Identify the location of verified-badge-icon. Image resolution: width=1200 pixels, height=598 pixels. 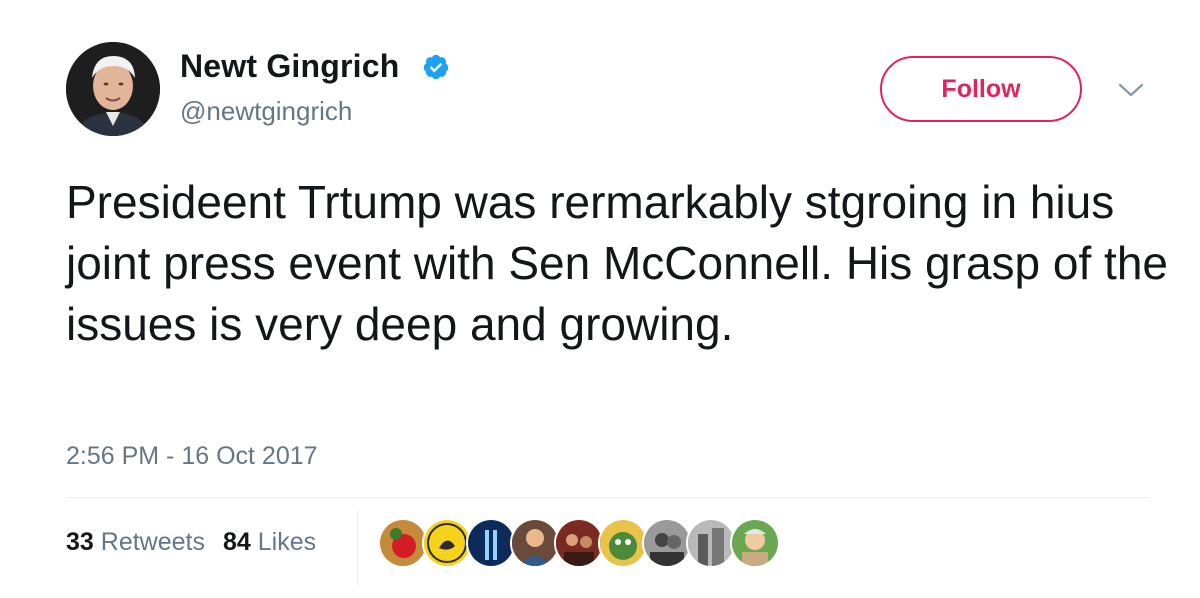
(436, 67).